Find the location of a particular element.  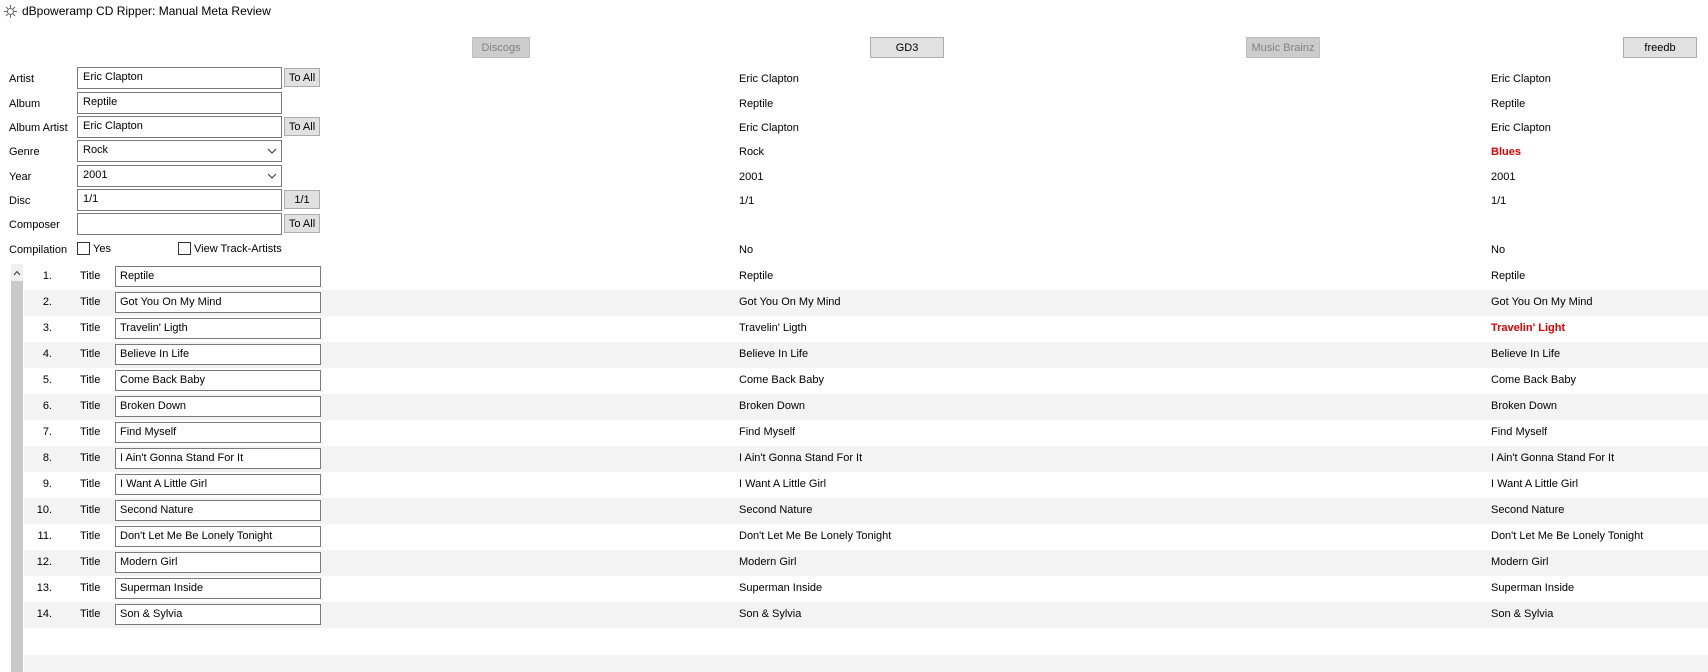

track-freedb-value: Second Nature is located at coordinates (1528, 510).